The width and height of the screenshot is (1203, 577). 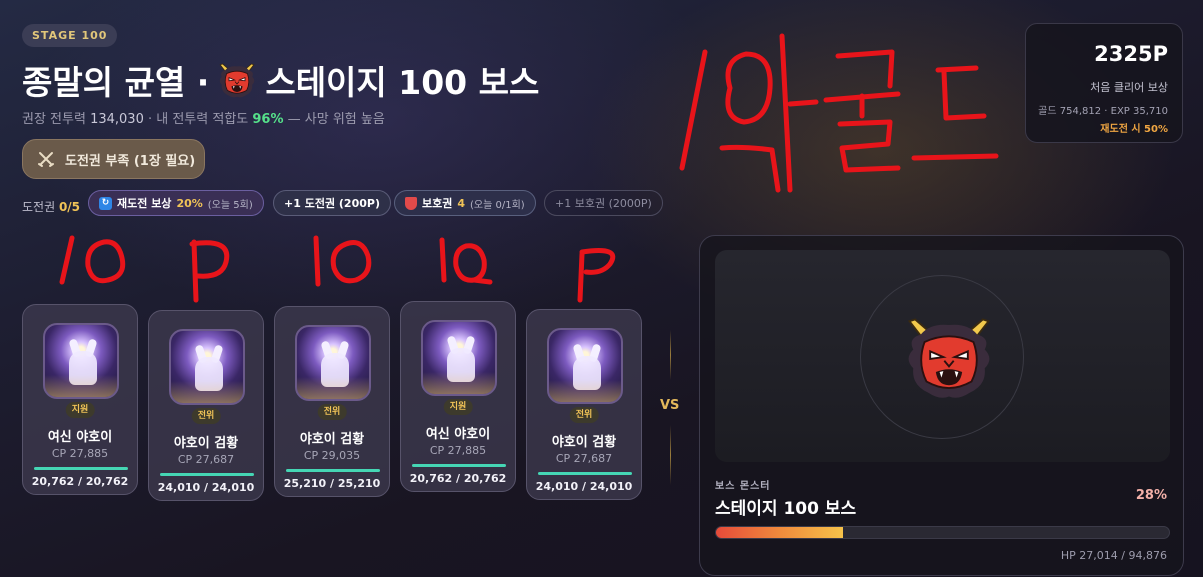 I want to click on retry-reward-label: 재도전 보상, so click(x=144, y=203).